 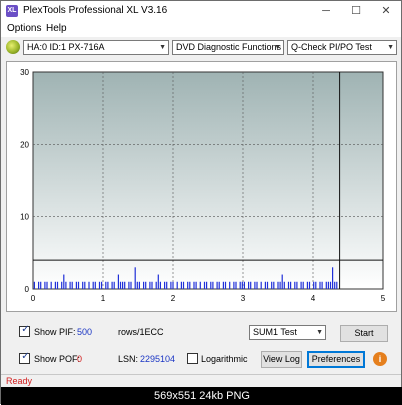 What do you see at coordinates (356, 11) in the screenshot?
I see `maximize-button: ☐` at bounding box center [356, 11].